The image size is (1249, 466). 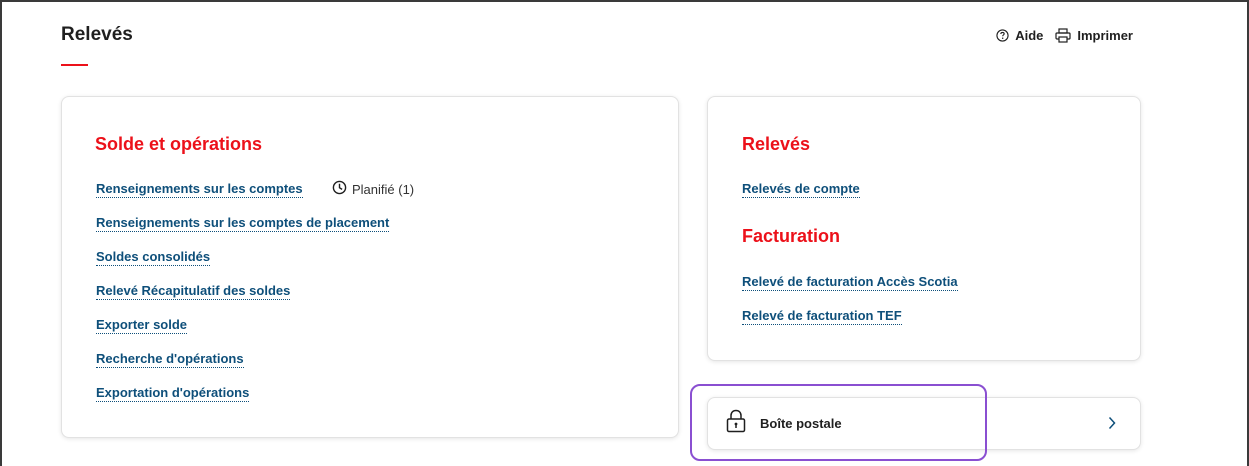 What do you see at coordinates (173, 393) in the screenshot?
I see `transaction-export-link: Exportation d'opérations` at bounding box center [173, 393].